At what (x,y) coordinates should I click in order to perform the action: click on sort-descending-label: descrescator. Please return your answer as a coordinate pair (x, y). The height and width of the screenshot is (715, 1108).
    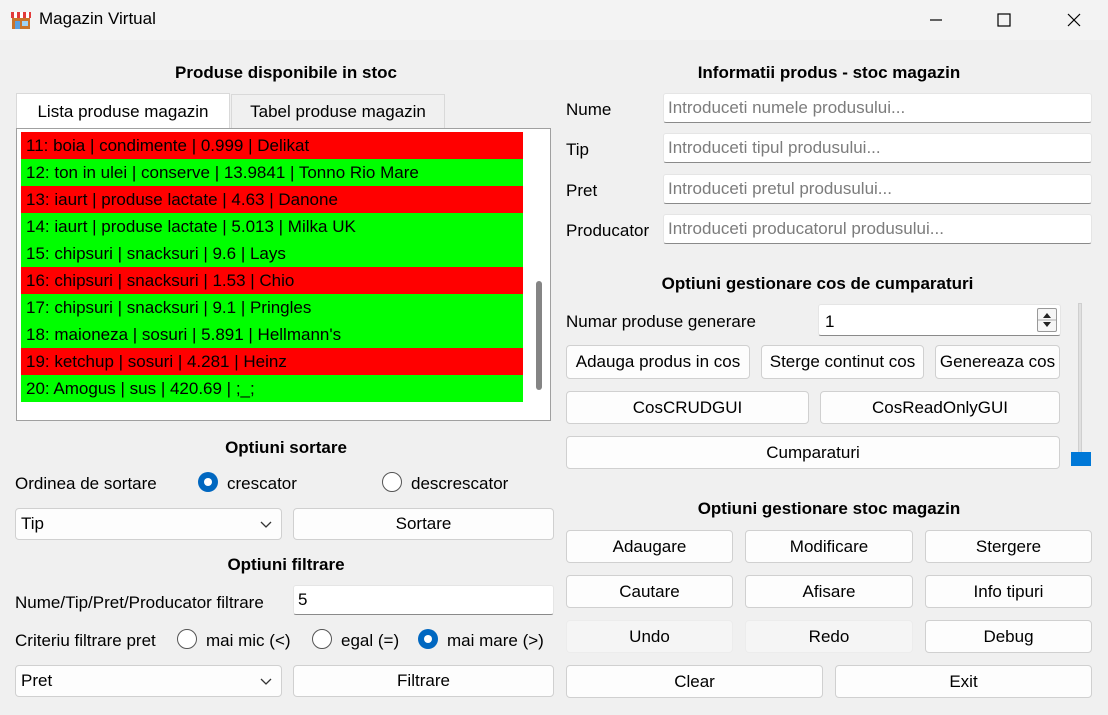
    Looking at the image, I should click on (460, 483).